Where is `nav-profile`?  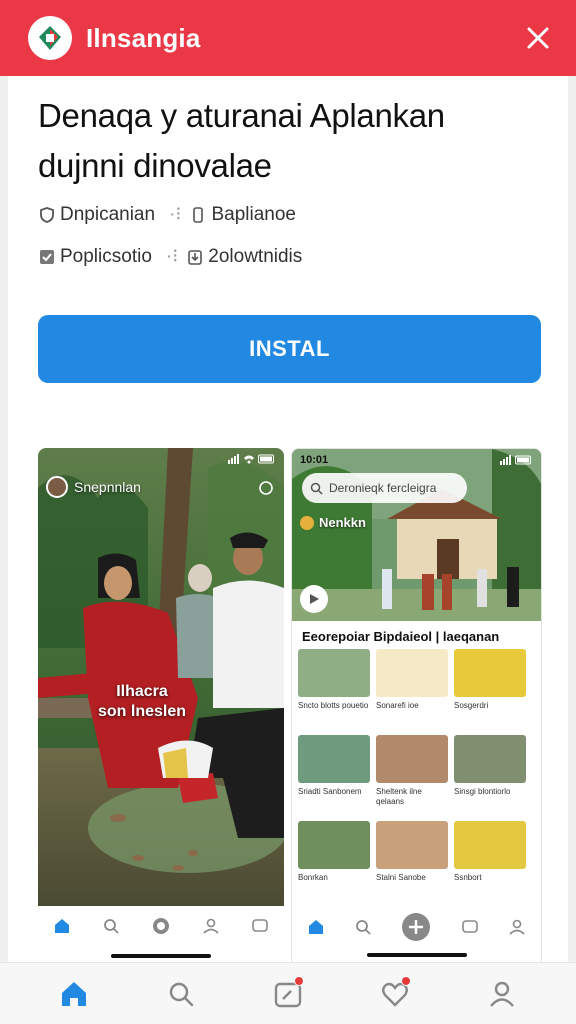 nav-profile is located at coordinates (502, 994).